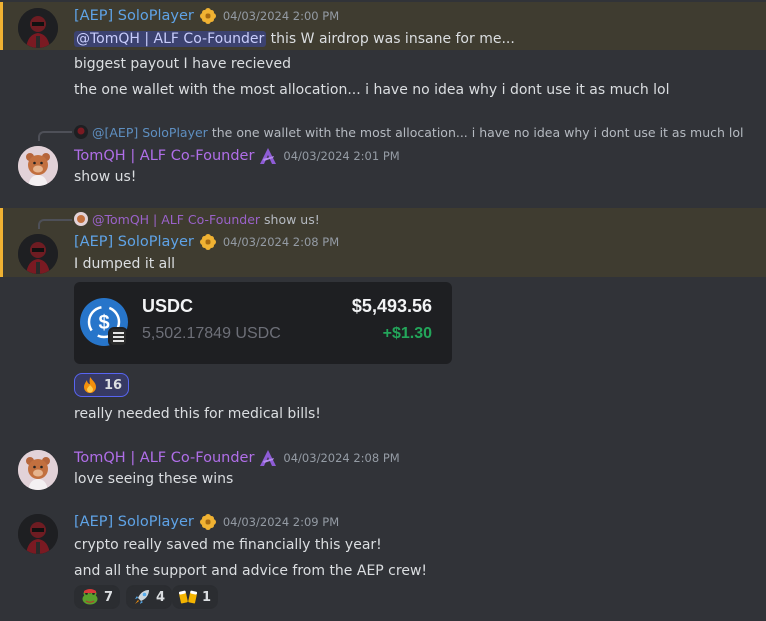  What do you see at coordinates (109, 597) in the screenshot?
I see `reaction-count: 7` at bounding box center [109, 597].